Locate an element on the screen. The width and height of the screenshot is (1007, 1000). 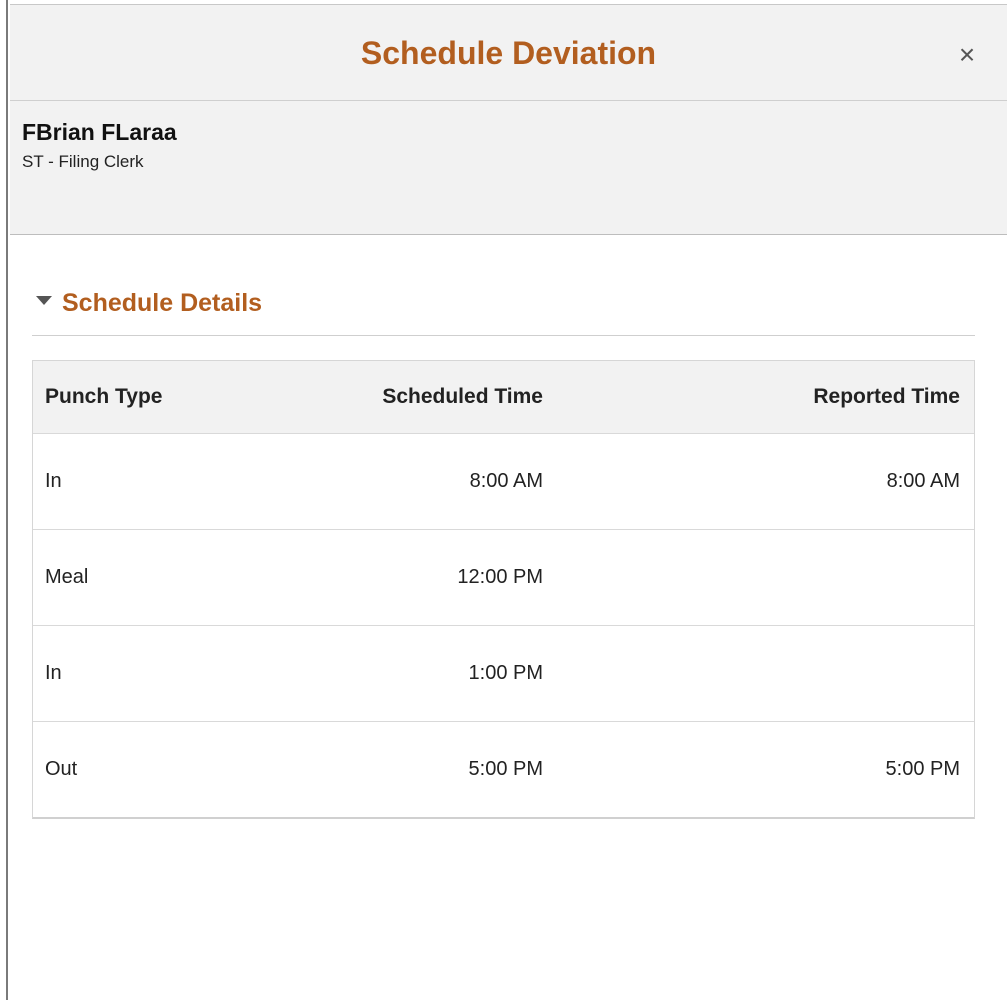
employee-name: FBrian FLaraa is located at coordinates (99, 132).